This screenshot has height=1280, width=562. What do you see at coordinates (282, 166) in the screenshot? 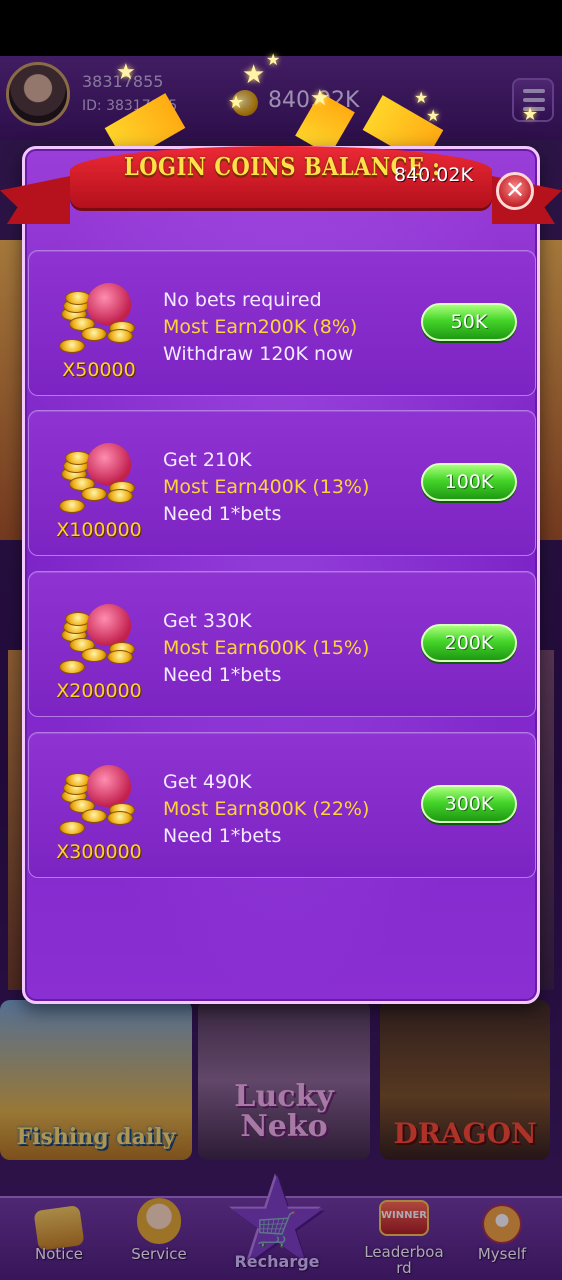
I see `modal-title: LOGIN COINS BALANCE :` at bounding box center [282, 166].